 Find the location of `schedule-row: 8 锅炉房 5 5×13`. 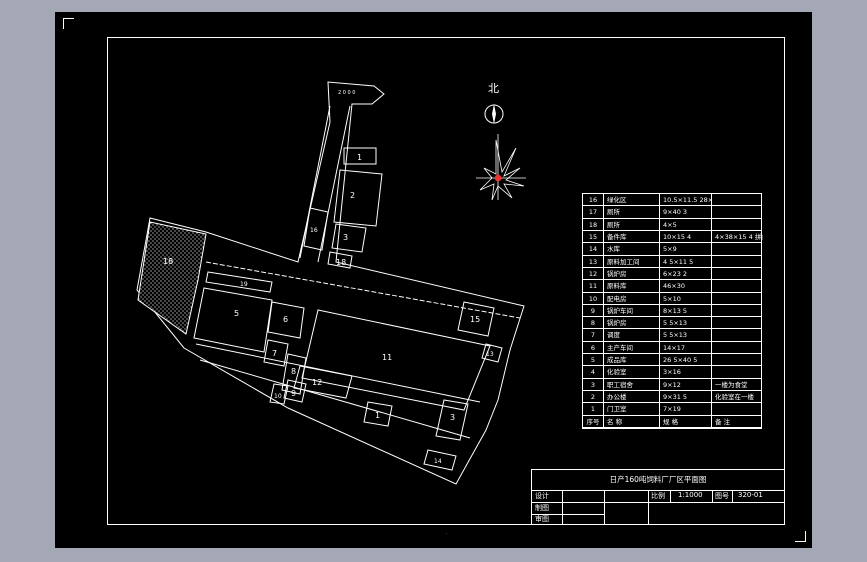

schedule-row: 8 锅炉房 5 5×13 is located at coordinates (673, 323).